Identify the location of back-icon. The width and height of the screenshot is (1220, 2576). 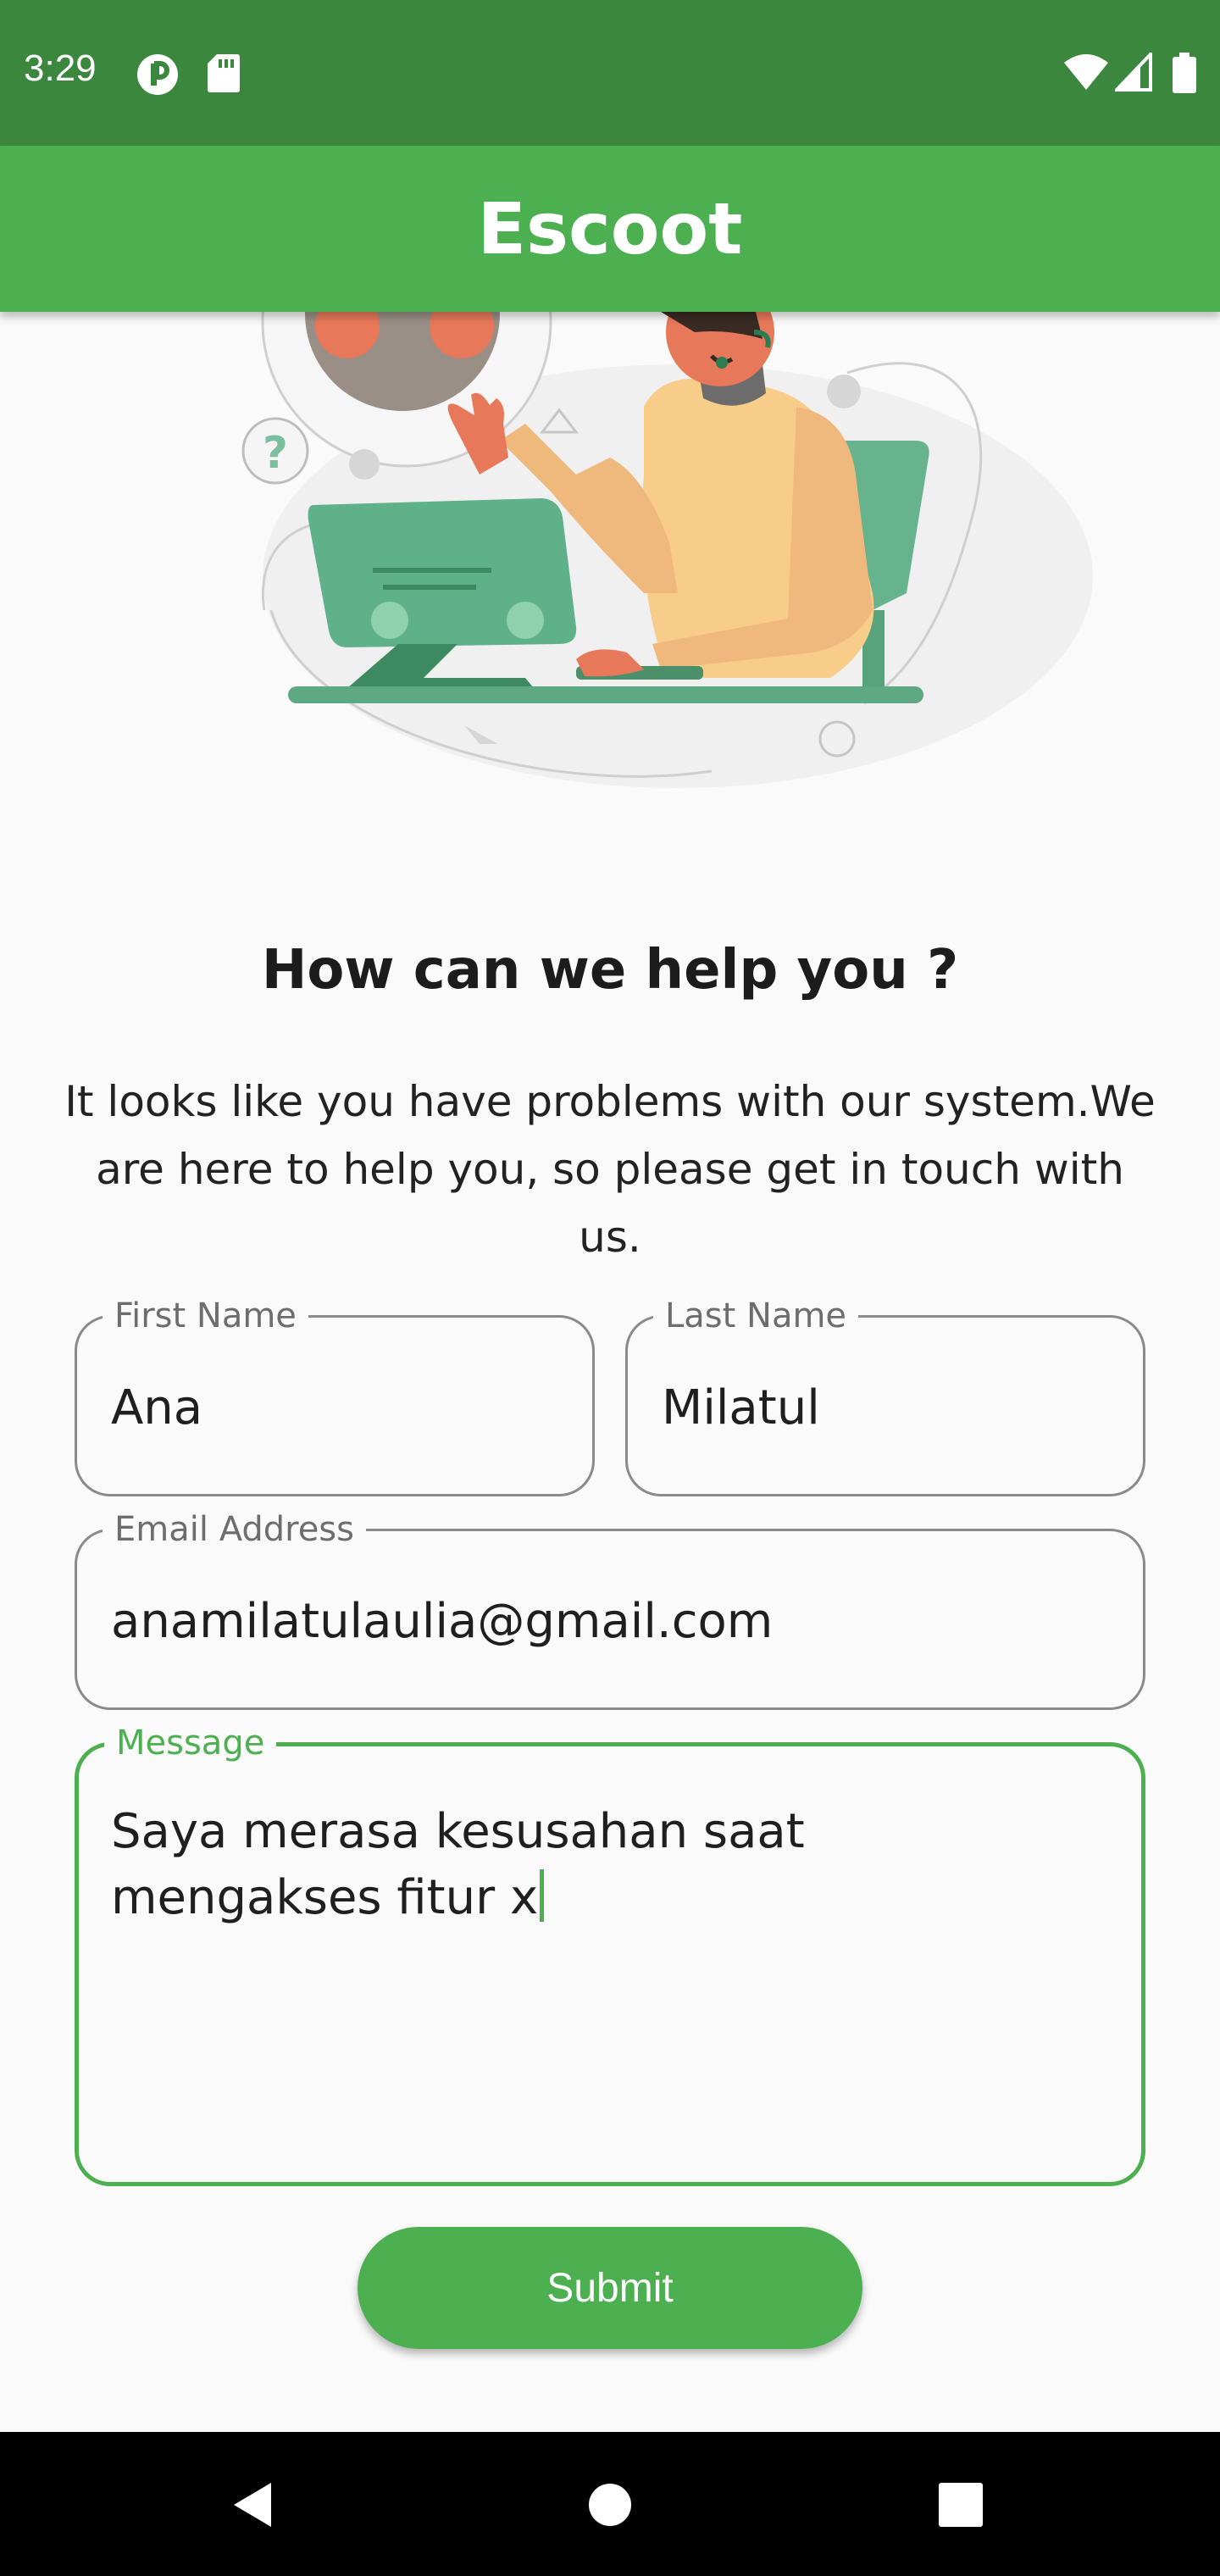
(254, 2504).